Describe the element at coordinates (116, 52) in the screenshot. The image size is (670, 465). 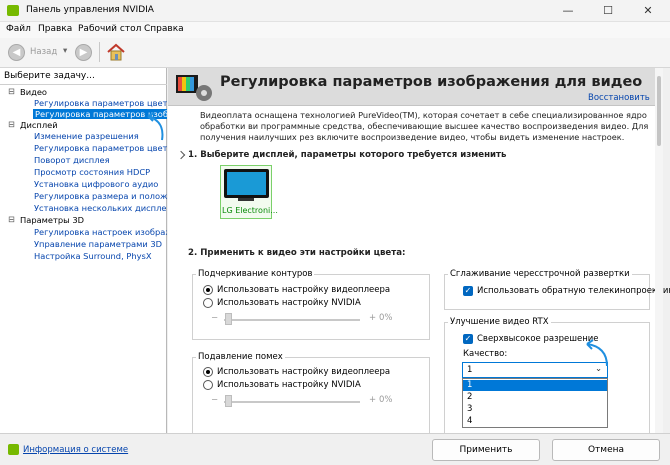
I see `home-icon` at that location.